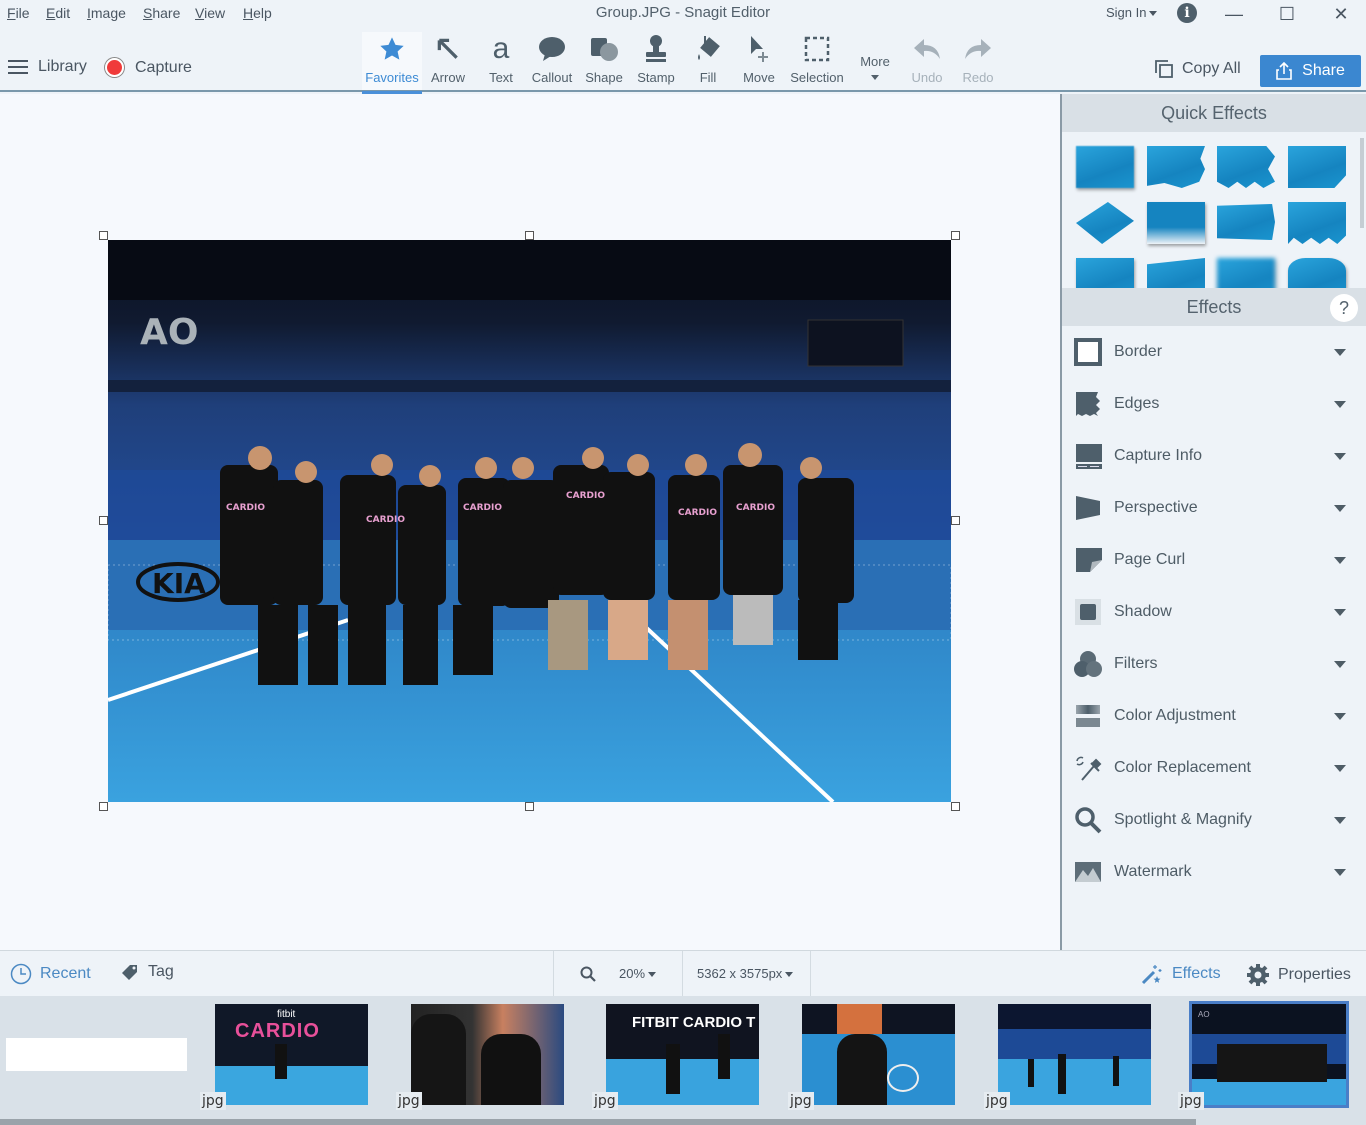  I want to click on text-icon: a, so click(501, 48).